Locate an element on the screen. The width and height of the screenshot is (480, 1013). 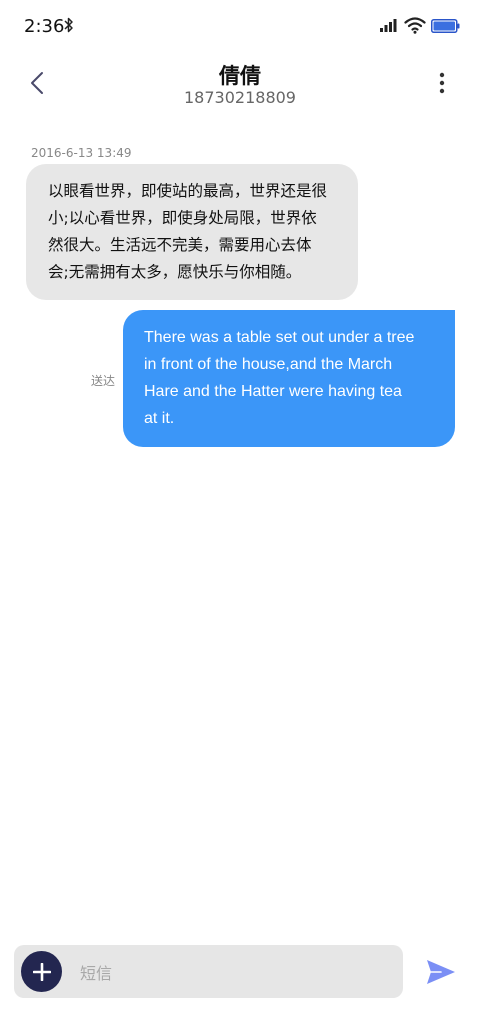
message-line: at it. is located at coordinates (159, 418).